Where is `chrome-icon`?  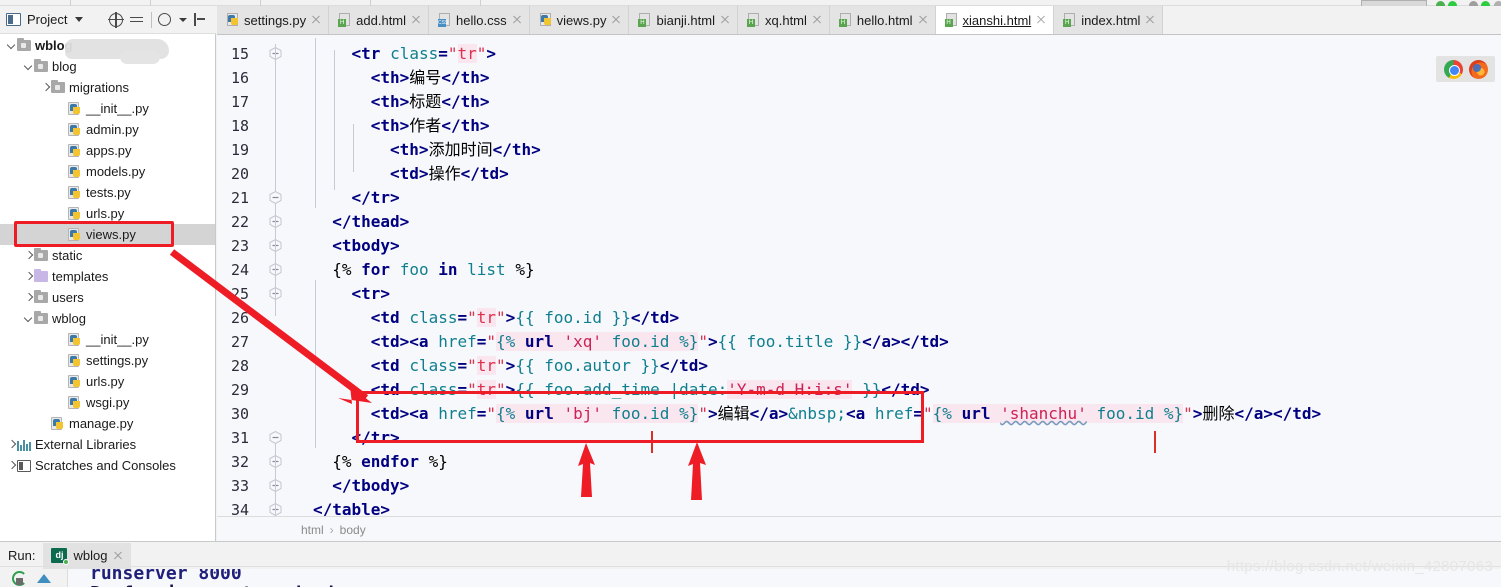
chrome-icon is located at coordinates (1453, 69).